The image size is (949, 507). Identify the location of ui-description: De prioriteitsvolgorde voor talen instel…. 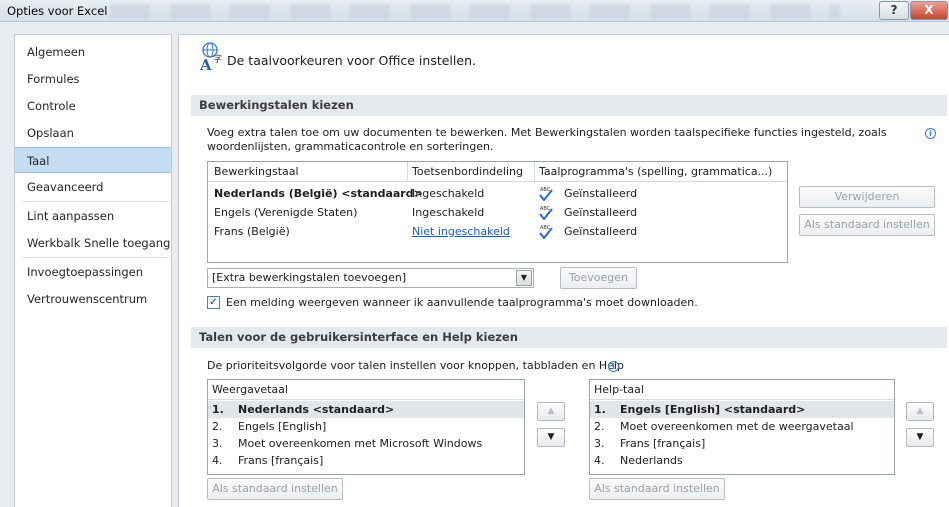
(415, 365).